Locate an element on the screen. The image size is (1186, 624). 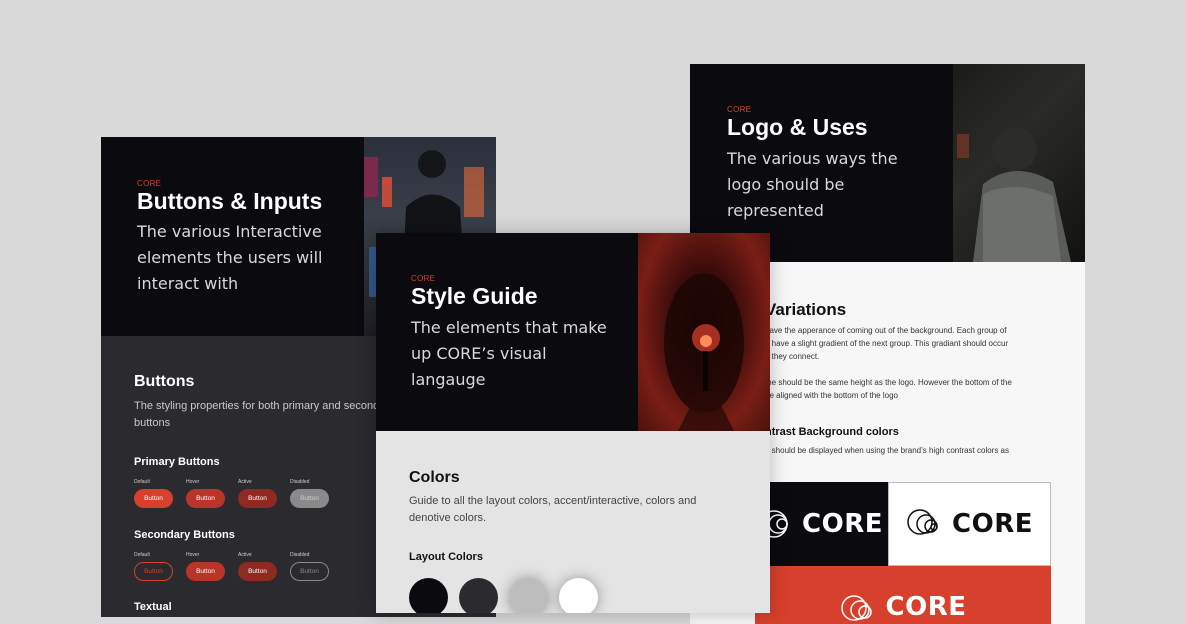
secondary-button-active: Button is located at coordinates (257, 571).